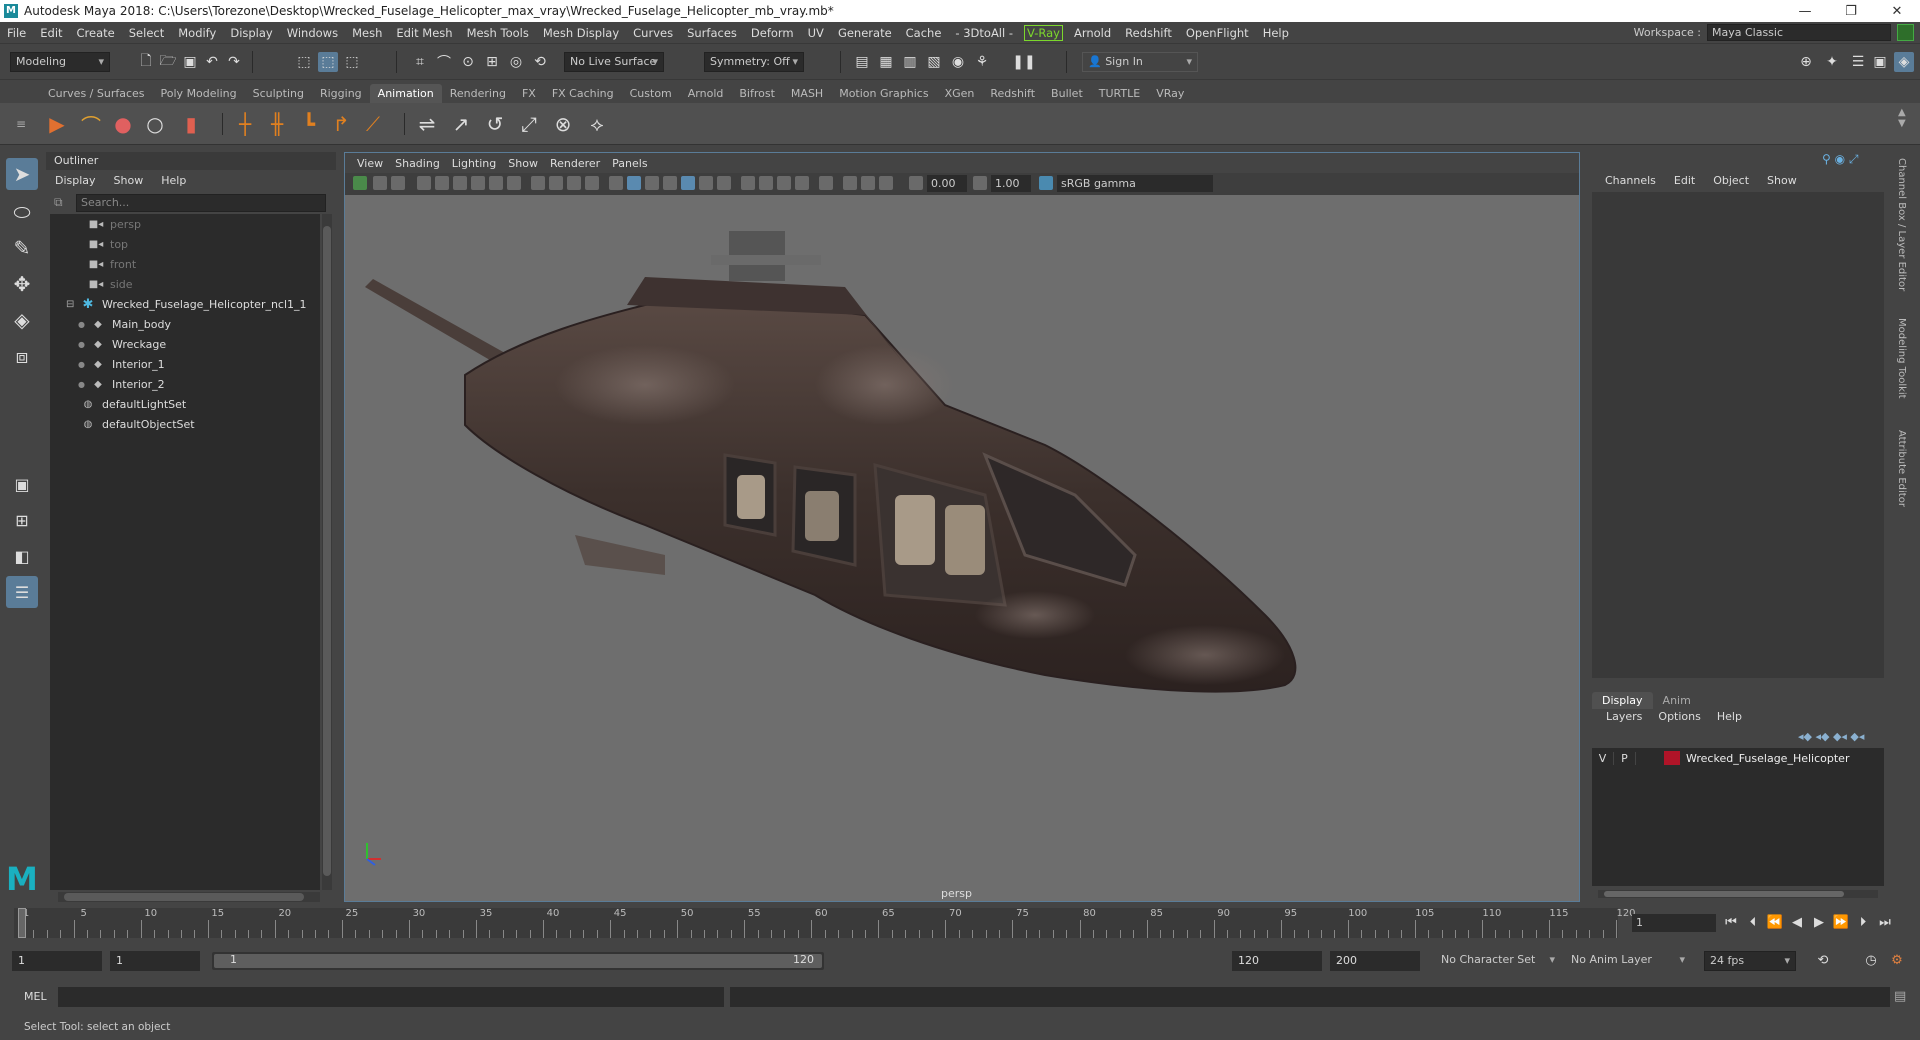 Image resolution: width=1920 pixels, height=1040 pixels. I want to click on shelf-tab-bifrost: Bifrost, so click(757, 93).